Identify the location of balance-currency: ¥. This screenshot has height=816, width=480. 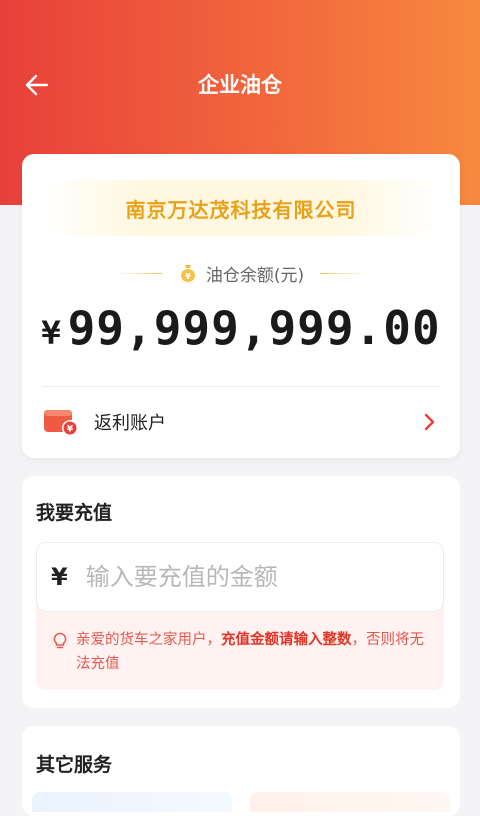
(51, 333).